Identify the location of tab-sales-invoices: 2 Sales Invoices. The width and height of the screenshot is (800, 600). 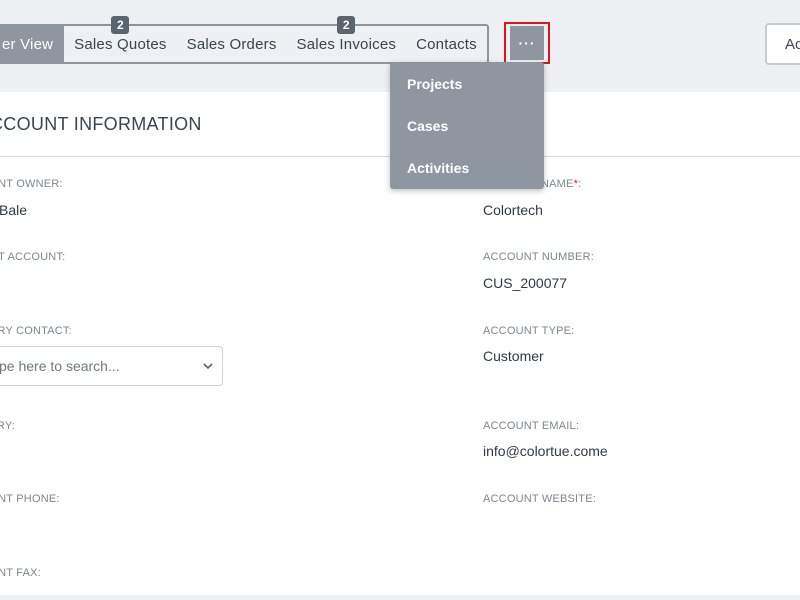
(347, 39).